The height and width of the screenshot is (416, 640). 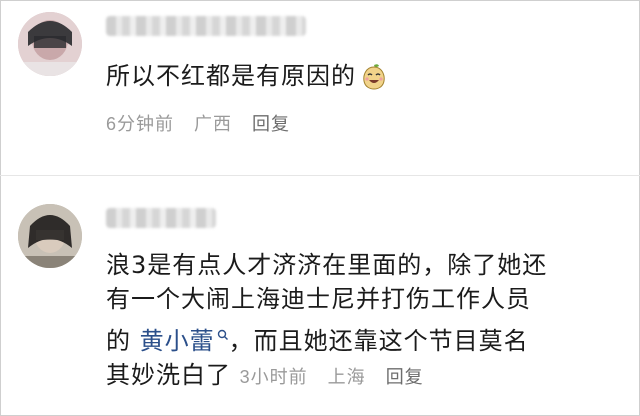 I want to click on comment-line: ，而且她还靠这个节目莫名, so click(x=378, y=341).